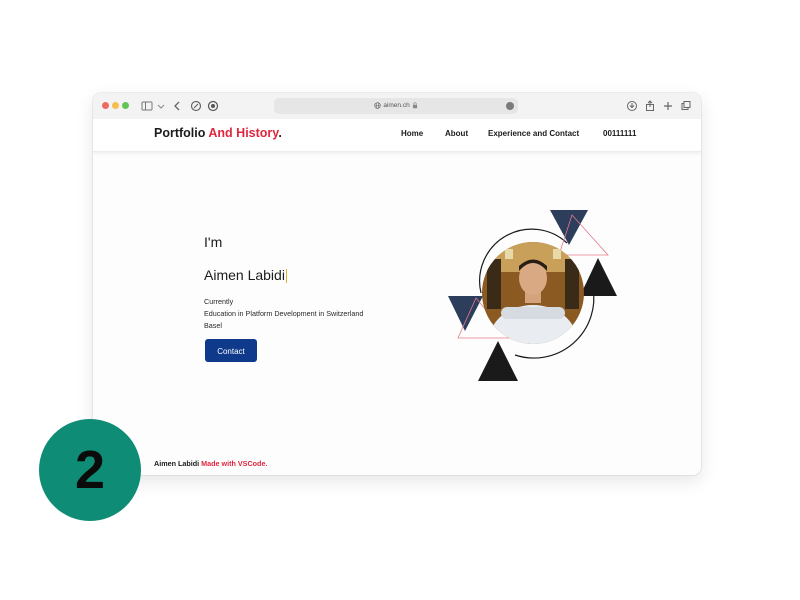  I want to click on chevron-down-icon, so click(161, 106).